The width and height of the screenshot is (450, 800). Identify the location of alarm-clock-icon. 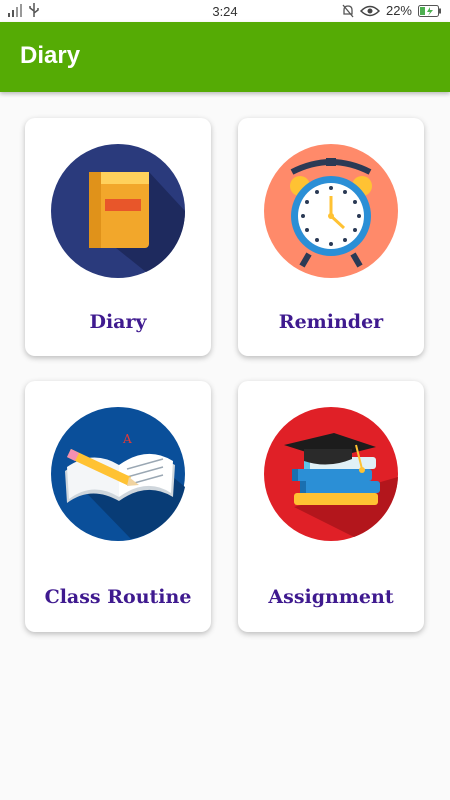
(331, 211).